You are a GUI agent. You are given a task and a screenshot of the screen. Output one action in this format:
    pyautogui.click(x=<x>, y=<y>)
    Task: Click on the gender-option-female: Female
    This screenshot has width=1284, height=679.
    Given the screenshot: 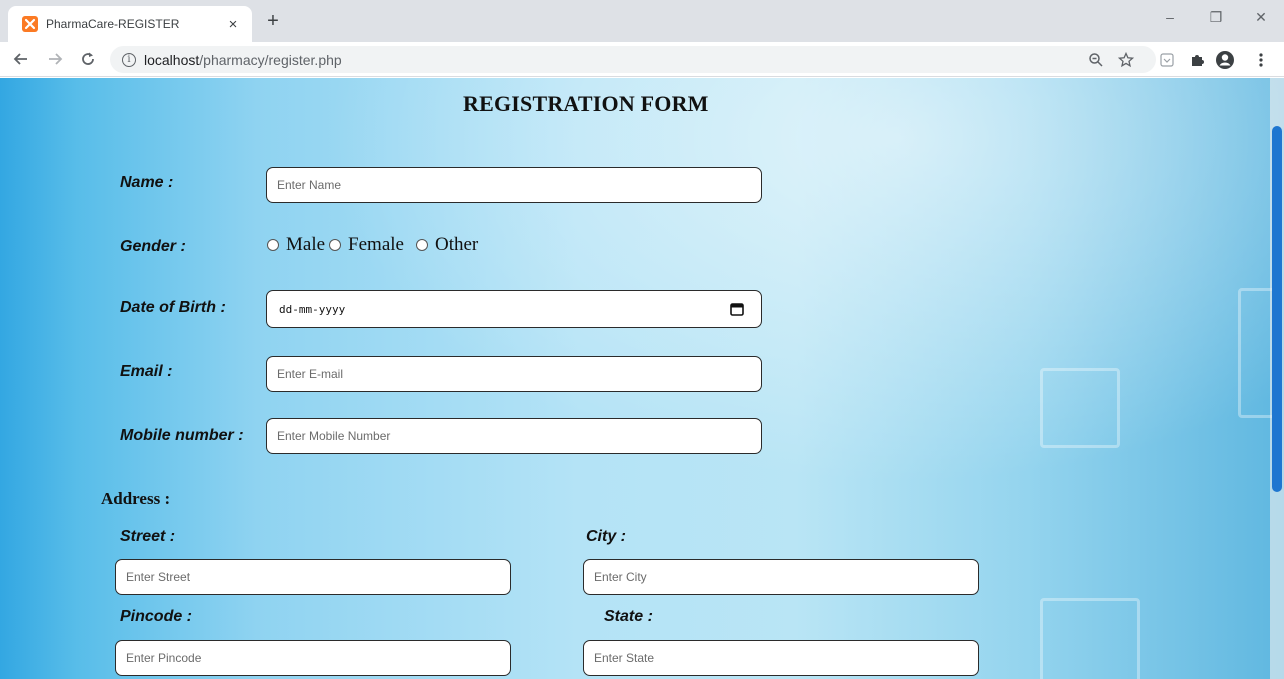 What is the action you would take?
    pyautogui.click(x=366, y=245)
    